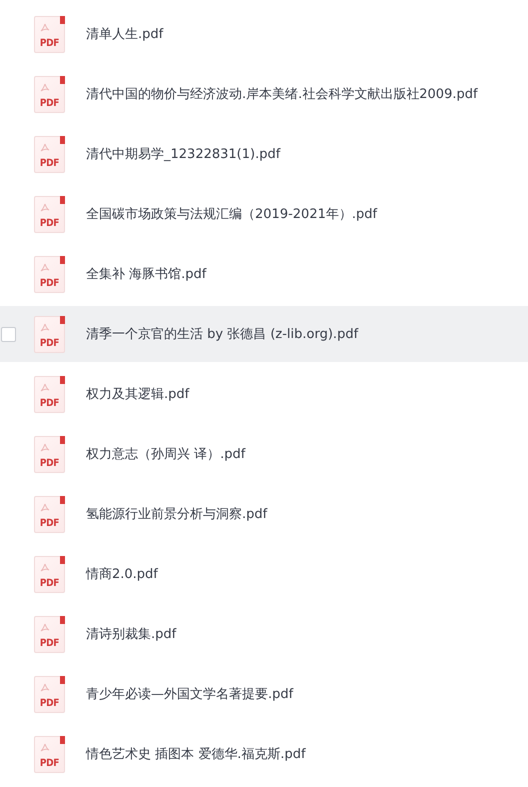  Describe the element at coordinates (177, 514) in the screenshot. I see `file-name: 氢能源行业前景分析与洞察.pdf` at that location.